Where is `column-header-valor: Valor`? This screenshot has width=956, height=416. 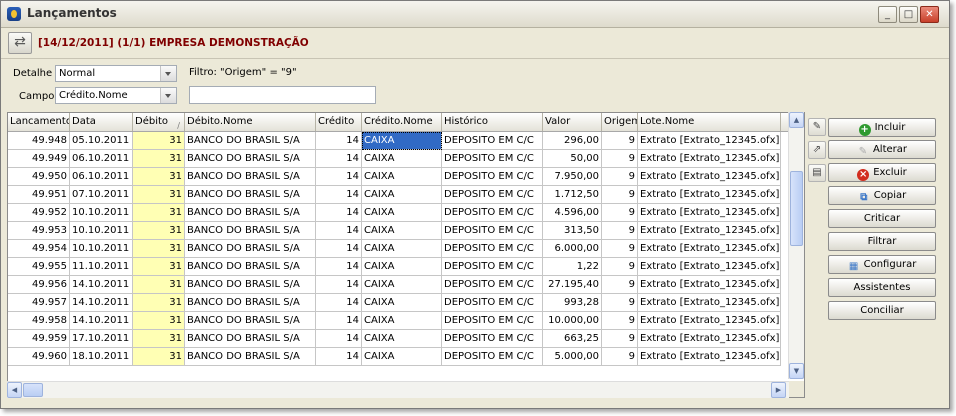 column-header-valor: Valor is located at coordinates (572, 122).